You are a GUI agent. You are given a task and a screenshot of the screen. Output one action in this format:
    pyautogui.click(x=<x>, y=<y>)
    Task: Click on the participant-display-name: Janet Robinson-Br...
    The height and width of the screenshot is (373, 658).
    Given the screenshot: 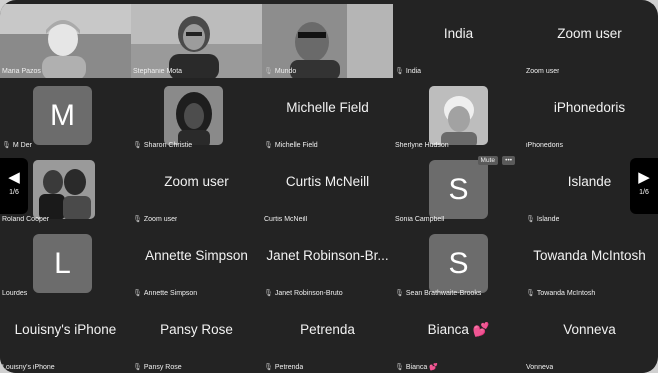 What is the action you would take?
    pyautogui.click(x=327, y=255)
    